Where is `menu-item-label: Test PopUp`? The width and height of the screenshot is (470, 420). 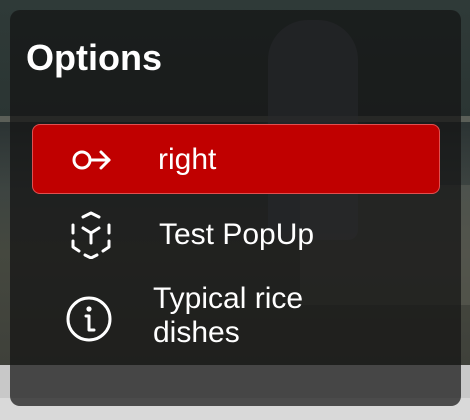
menu-item-label: Test PopUp is located at coordinates (237, 234).